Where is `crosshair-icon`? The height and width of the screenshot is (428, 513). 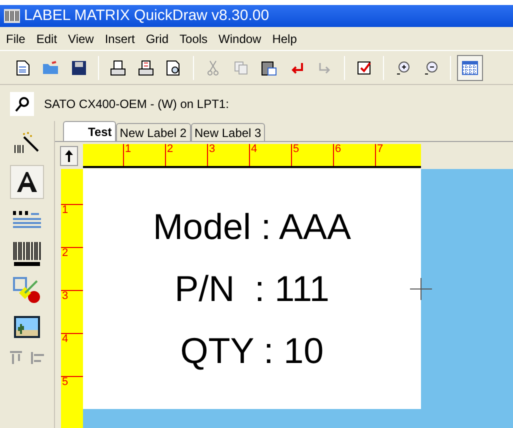 crosshair-icon is located at coordinates (421, 289).